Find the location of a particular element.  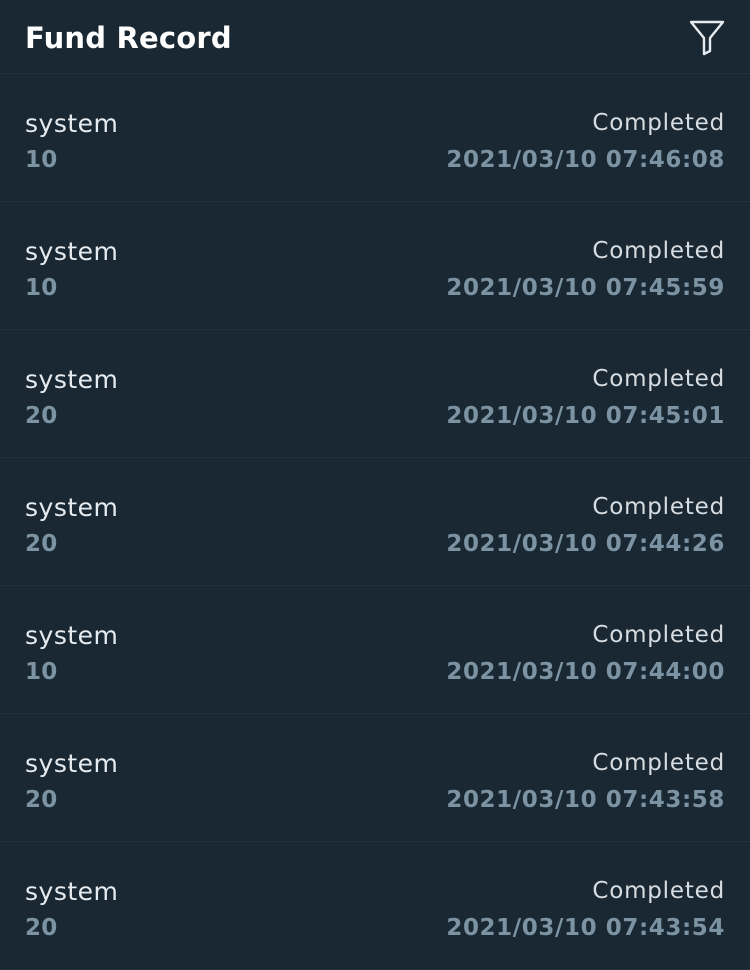

record-time: 2021/03/10 07:43:54 is located at coordinates (585, 928).